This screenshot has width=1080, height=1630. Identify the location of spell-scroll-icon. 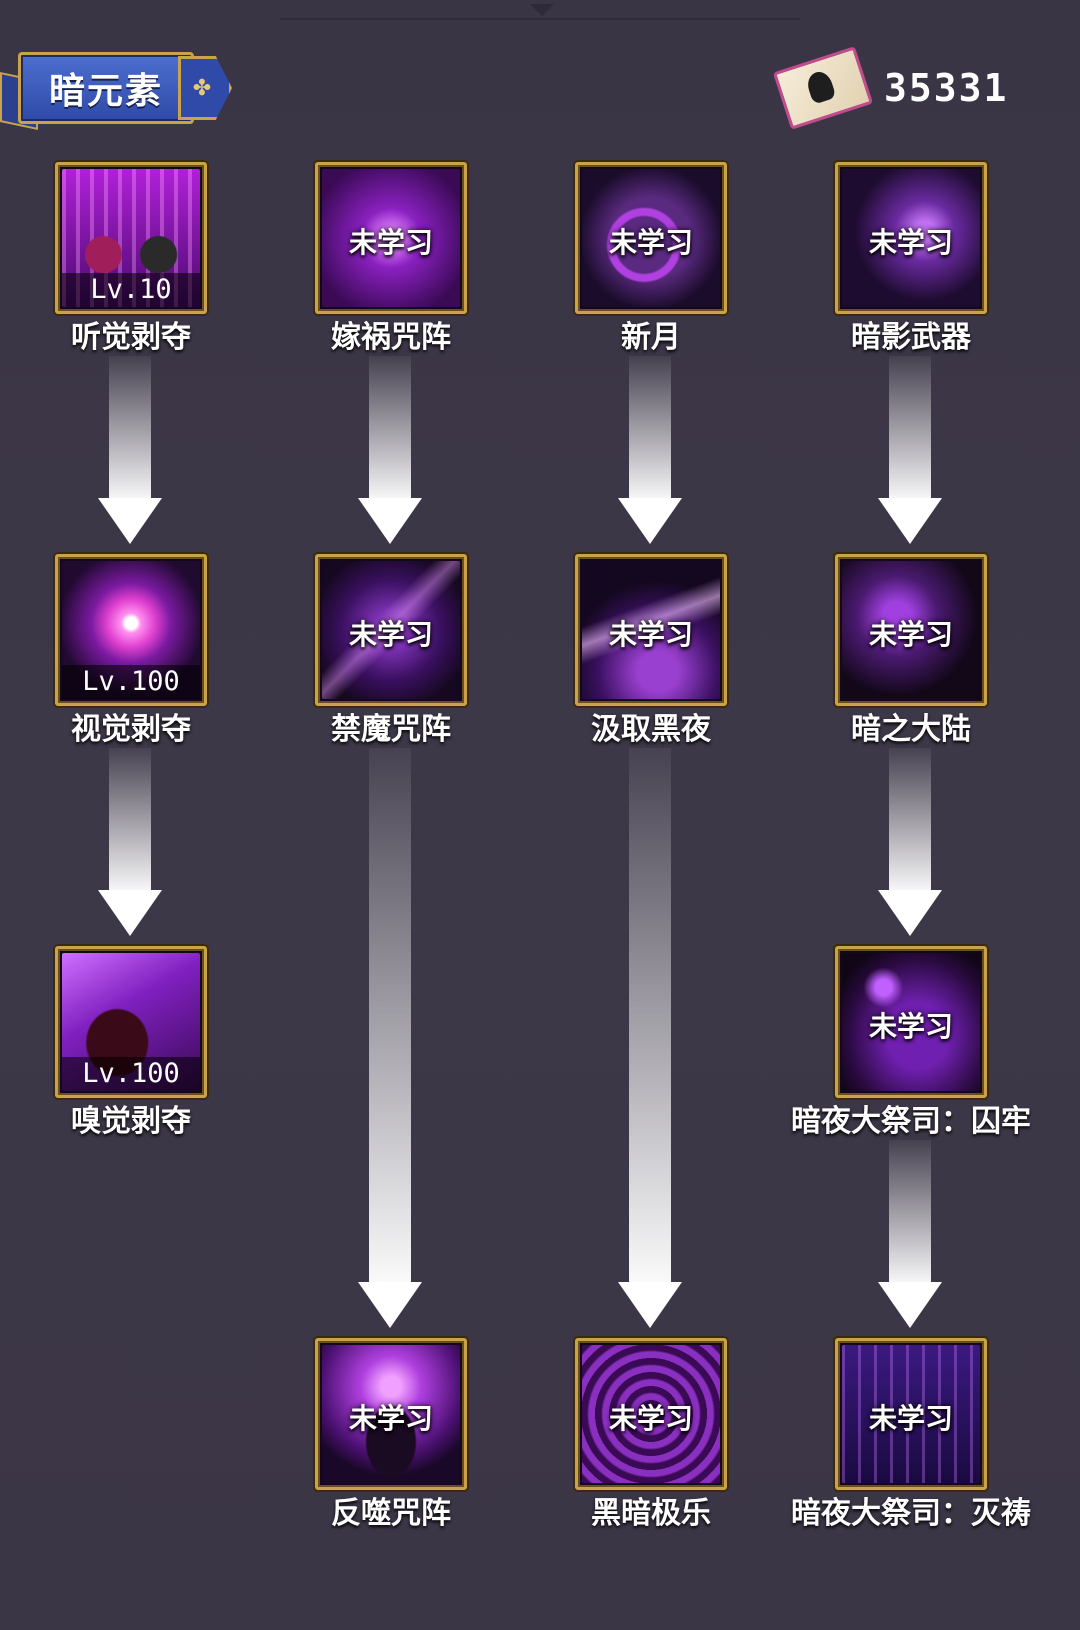
(823, 88).